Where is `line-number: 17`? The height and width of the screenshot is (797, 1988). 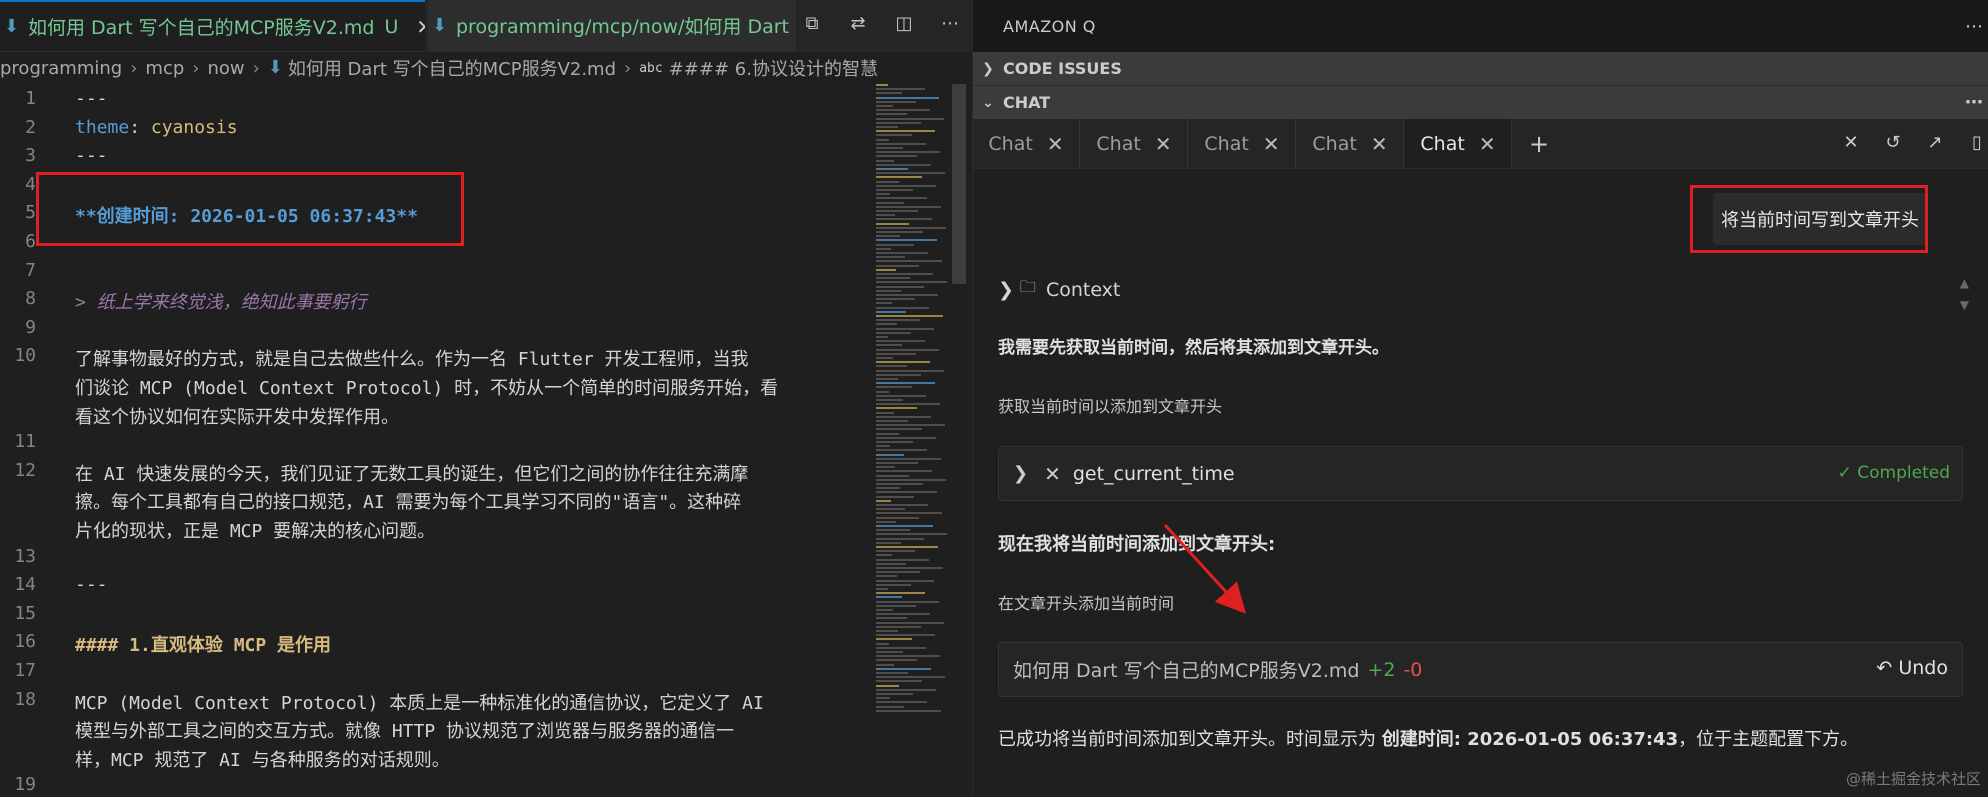
line-number: 17 is located at coordinates (25, 670).